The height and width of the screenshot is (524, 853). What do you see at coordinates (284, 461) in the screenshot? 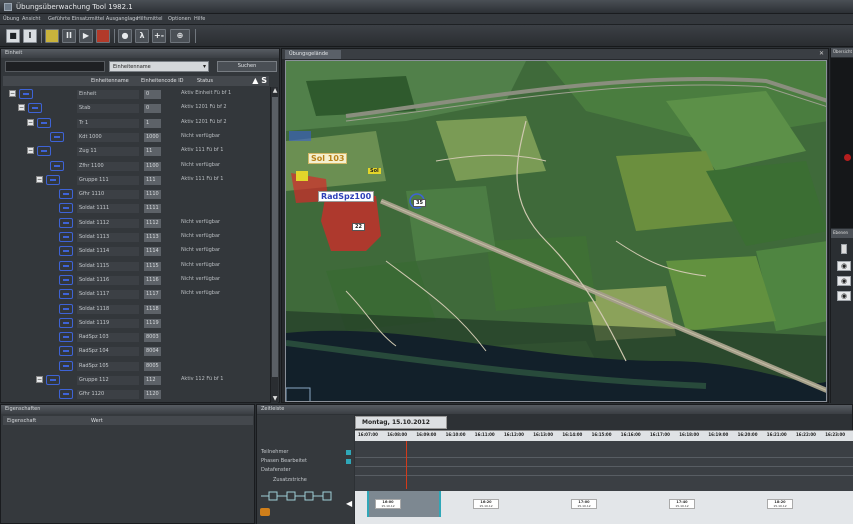
I see `lane-label: Phasen Bearbeitet` at bounding box center [284, 461].